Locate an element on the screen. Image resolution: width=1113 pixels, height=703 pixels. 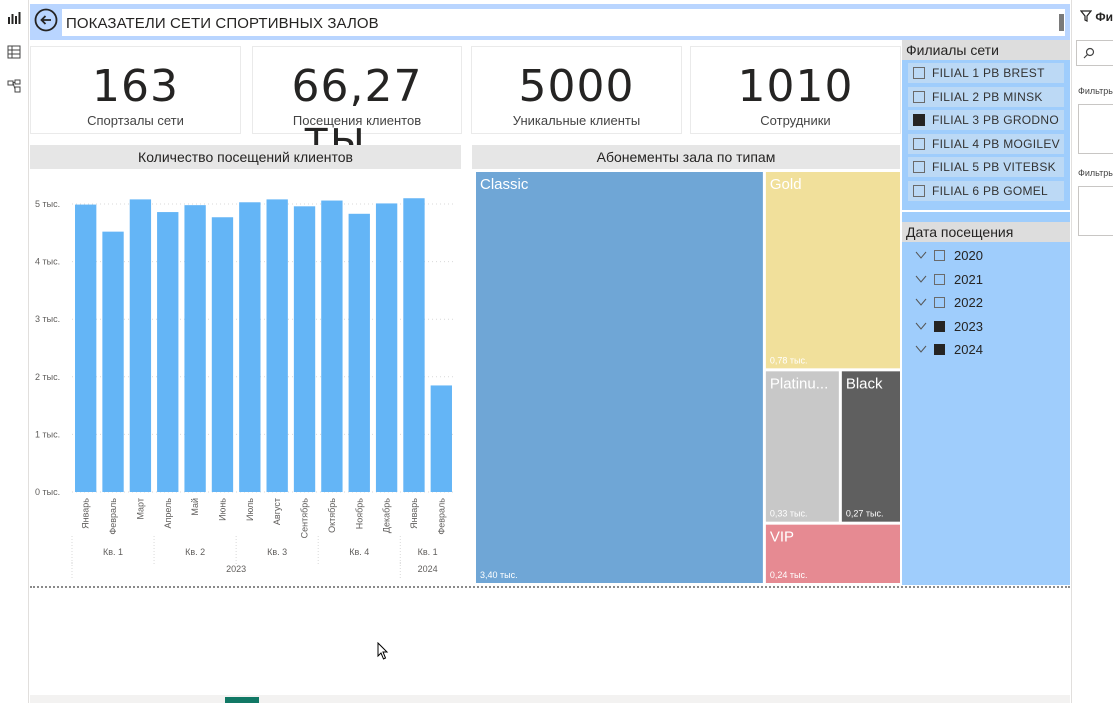
treemap-tile: Gold 0,78 тыс. is located at coordinates (832, 270).